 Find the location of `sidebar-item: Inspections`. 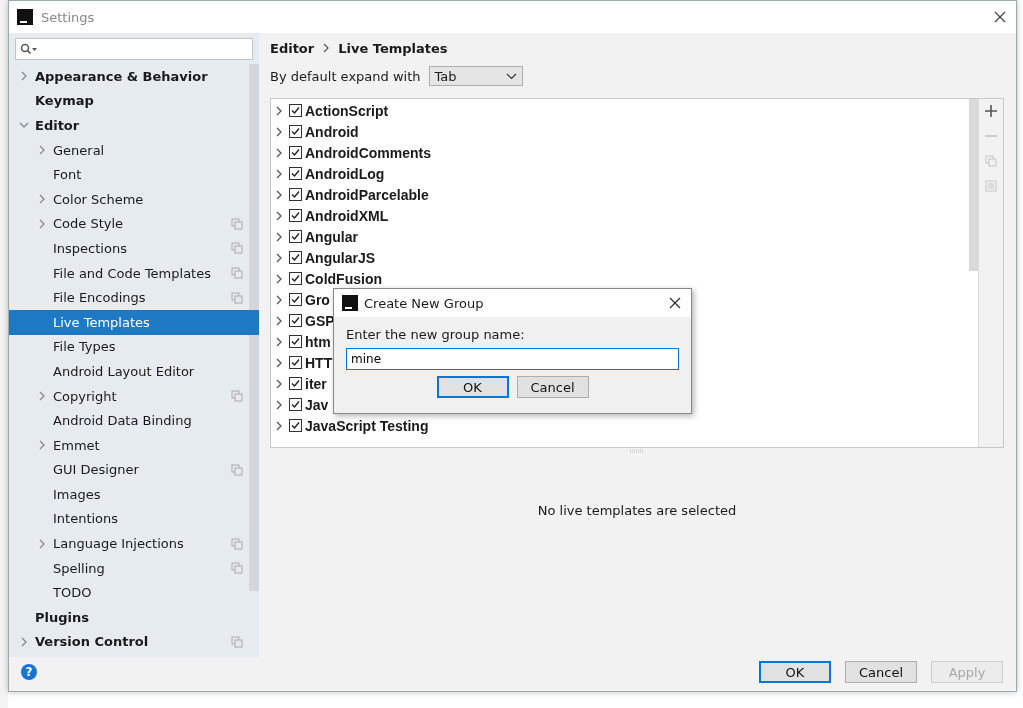

sidebar-item: Inspections is located at coordinates (129, 248).